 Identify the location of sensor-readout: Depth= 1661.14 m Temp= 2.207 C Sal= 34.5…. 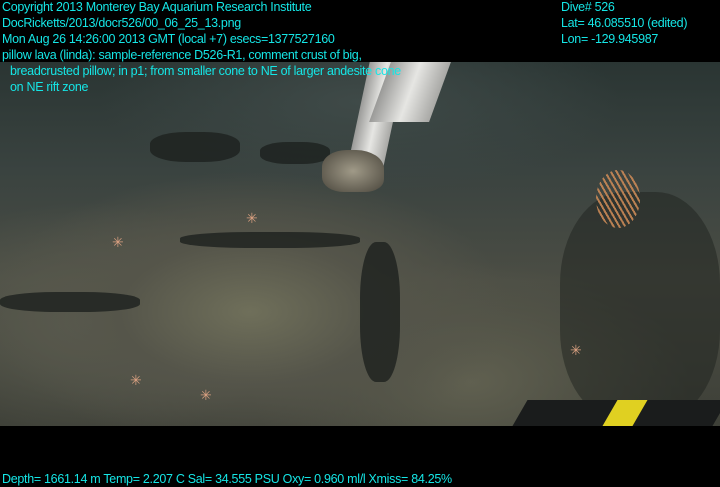
(227, 479).